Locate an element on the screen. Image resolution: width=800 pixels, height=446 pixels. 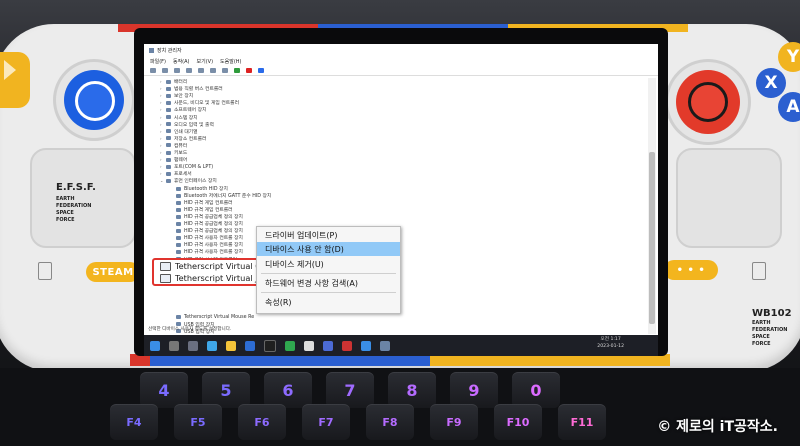
tree-item: › 배터리 is located at coordinates (173, 81).